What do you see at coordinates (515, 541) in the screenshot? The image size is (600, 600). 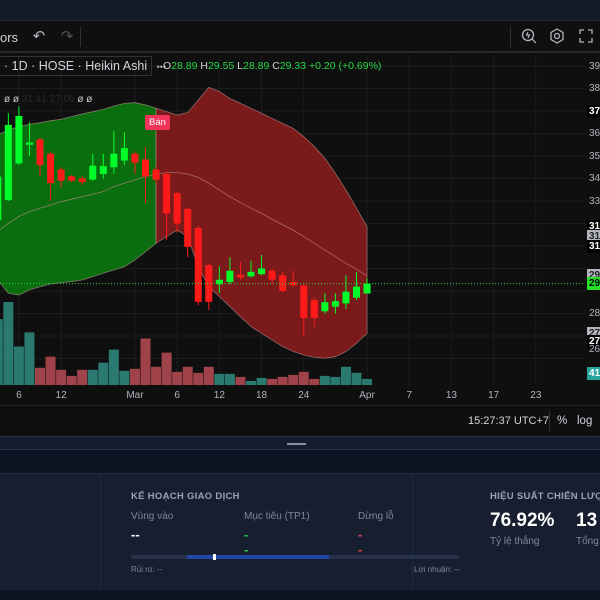 I see `win-rate-label: Tỷ lệ thắng` at bounding box center [515, 541].